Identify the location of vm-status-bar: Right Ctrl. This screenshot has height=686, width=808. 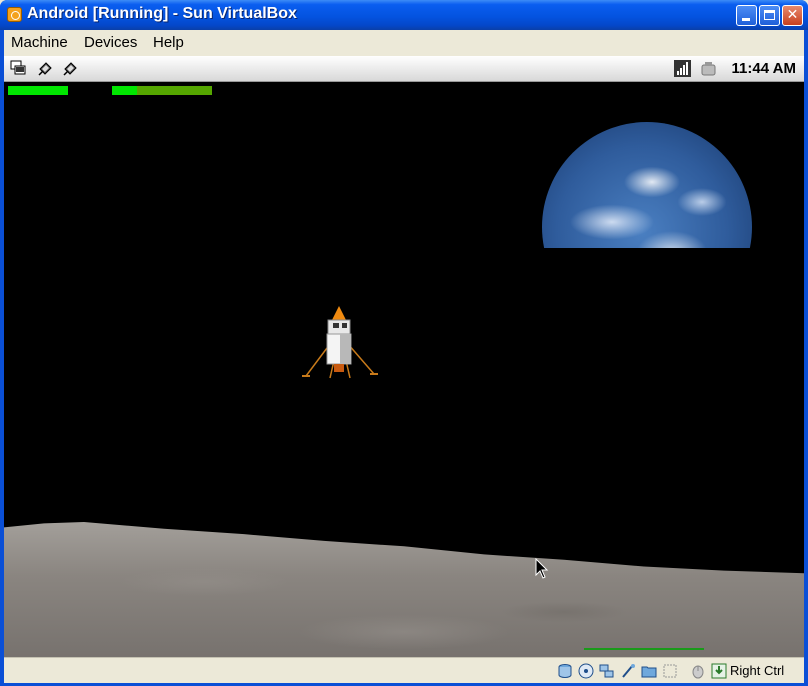
(404, 670).